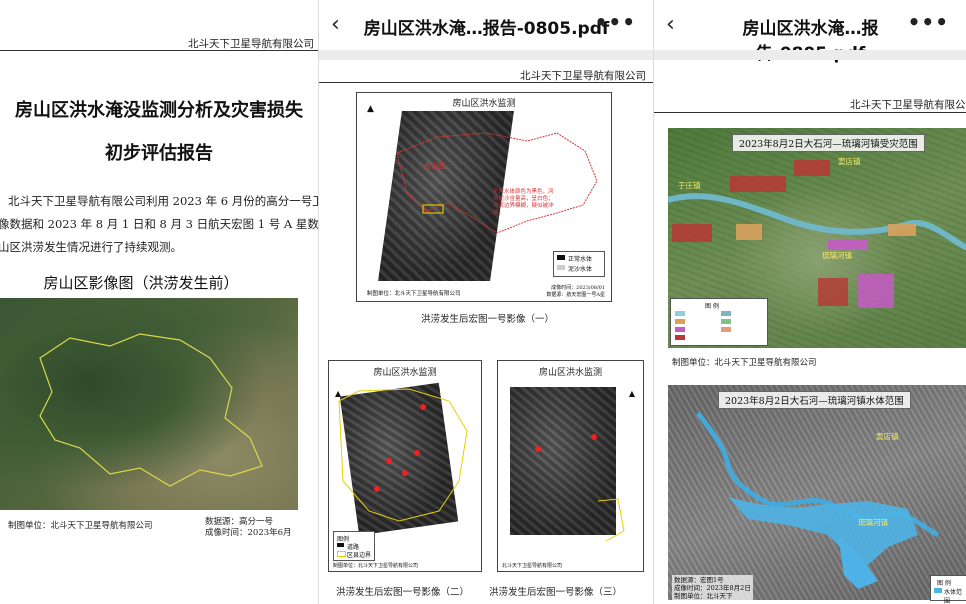 The width and height of the screenshot is (966, 604). I want to click on document-subtitle: 初步评估报告, so click(159, 153).